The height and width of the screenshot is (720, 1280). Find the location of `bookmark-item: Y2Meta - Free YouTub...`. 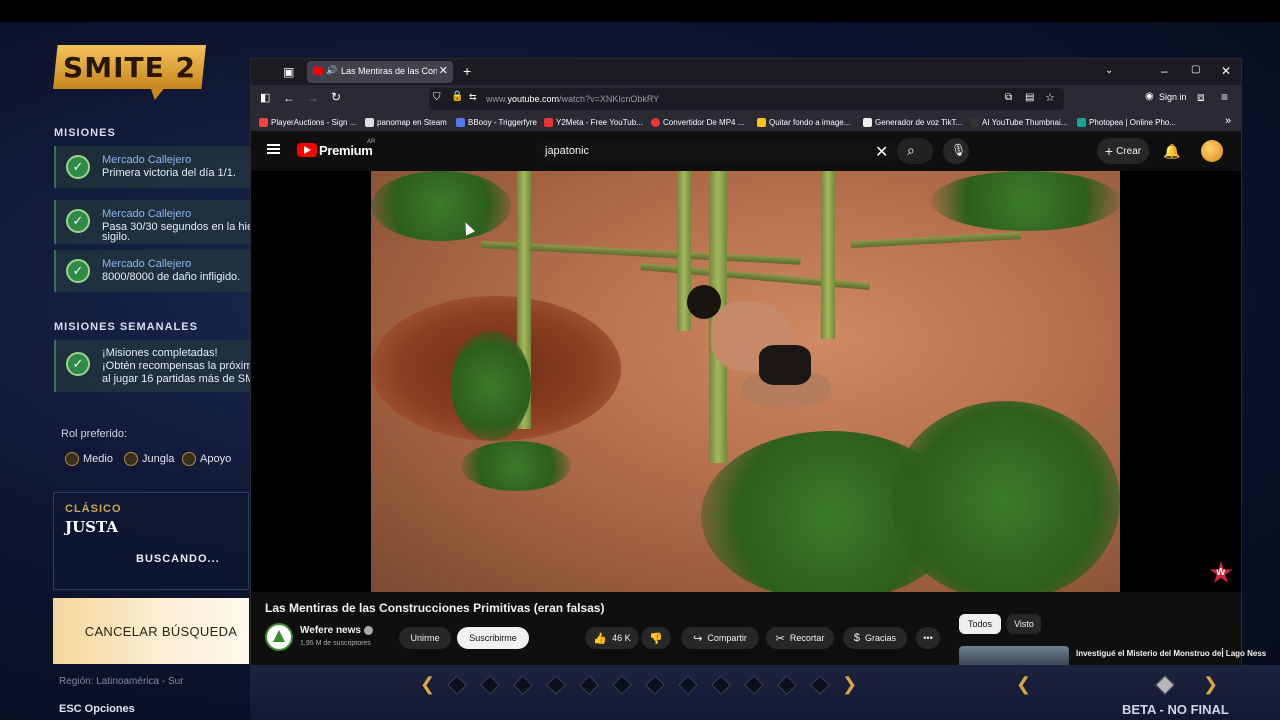

bookmark-item: Y2Meta - Free YouTub... is located at coordinates (593, 122).